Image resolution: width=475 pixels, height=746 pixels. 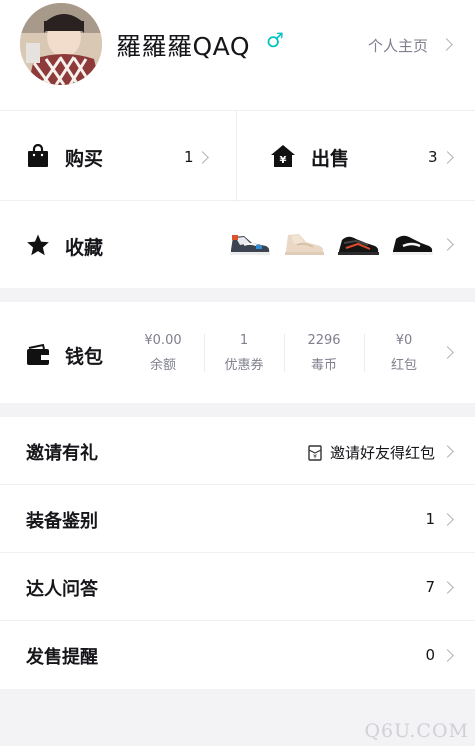 What do you see at coordinates (84, 248) in the screenshot?
I see `favorites-label: 收藏` at bounding box center [84, 248].